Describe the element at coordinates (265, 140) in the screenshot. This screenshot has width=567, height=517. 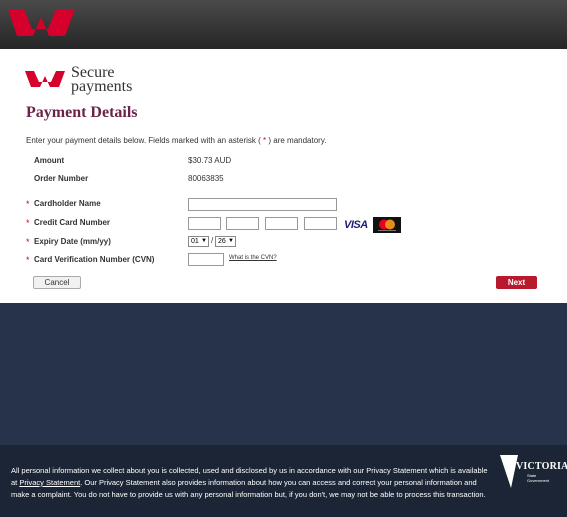
I see `intro-asterisk: *` at that location.